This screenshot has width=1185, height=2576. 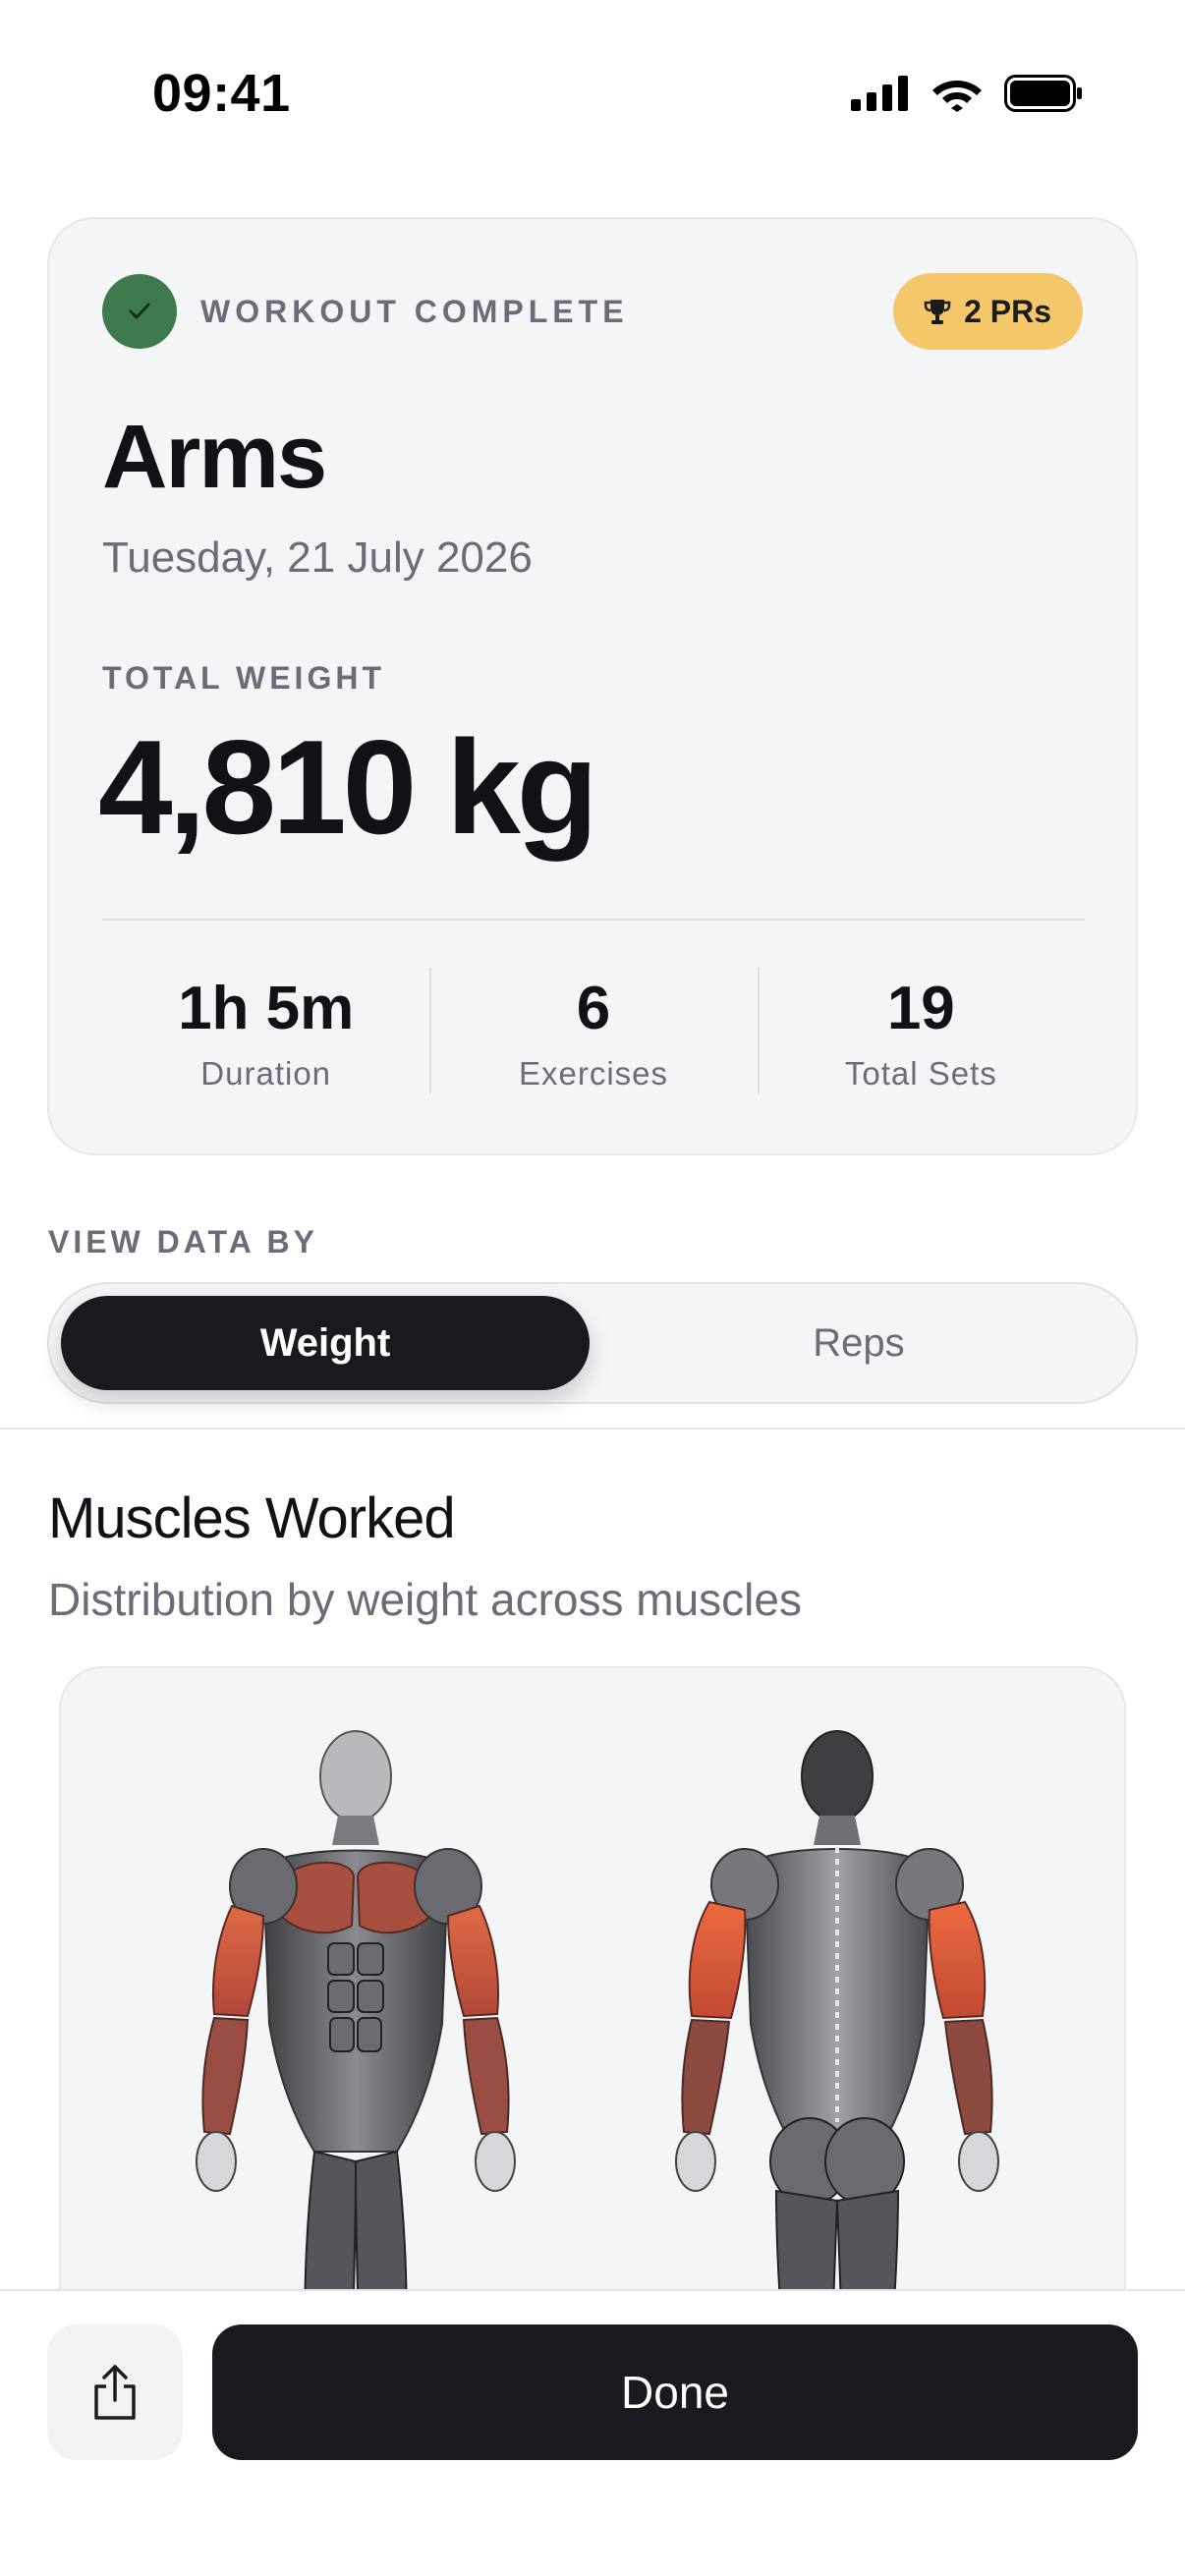 I want to click on pr-count-label: 2 PRs, so click(x=1008, y=311).